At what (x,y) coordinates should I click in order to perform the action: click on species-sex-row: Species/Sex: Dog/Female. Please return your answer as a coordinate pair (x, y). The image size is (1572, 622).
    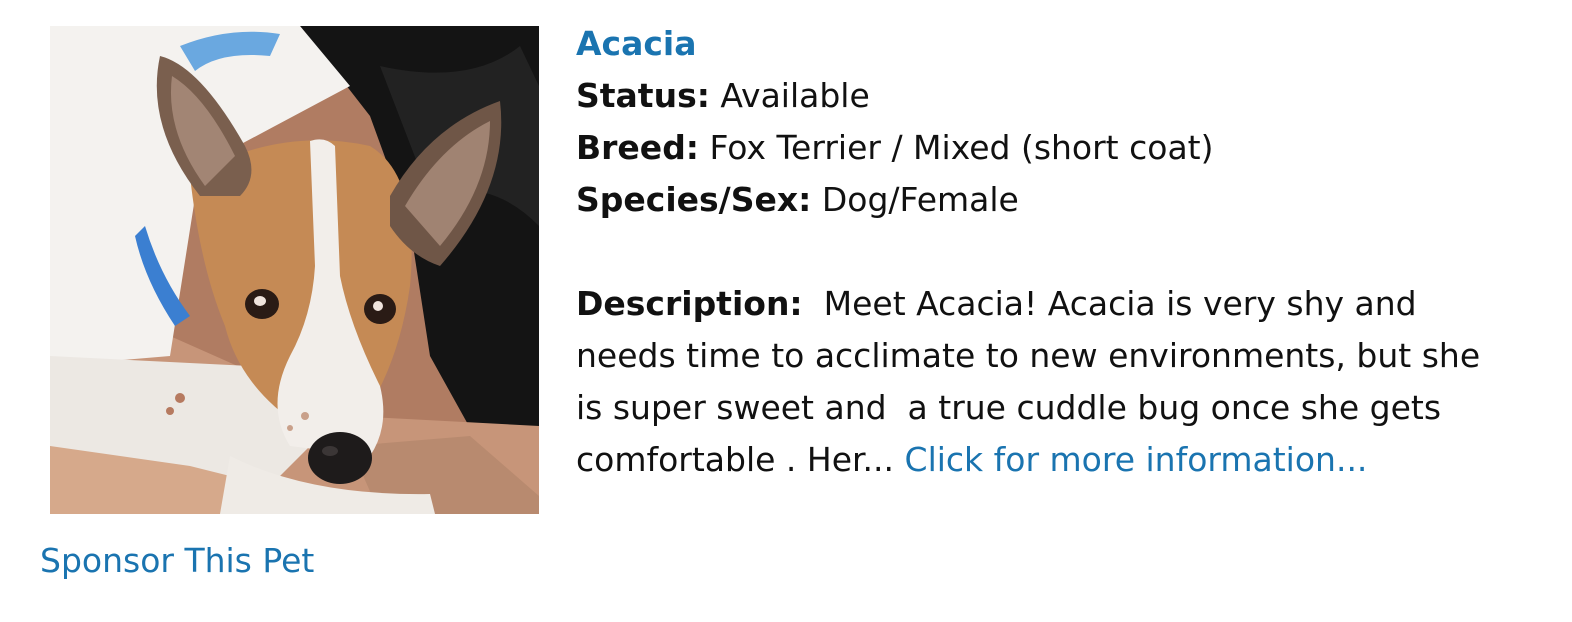
    Looking at the image, I should click on (1046, 200).